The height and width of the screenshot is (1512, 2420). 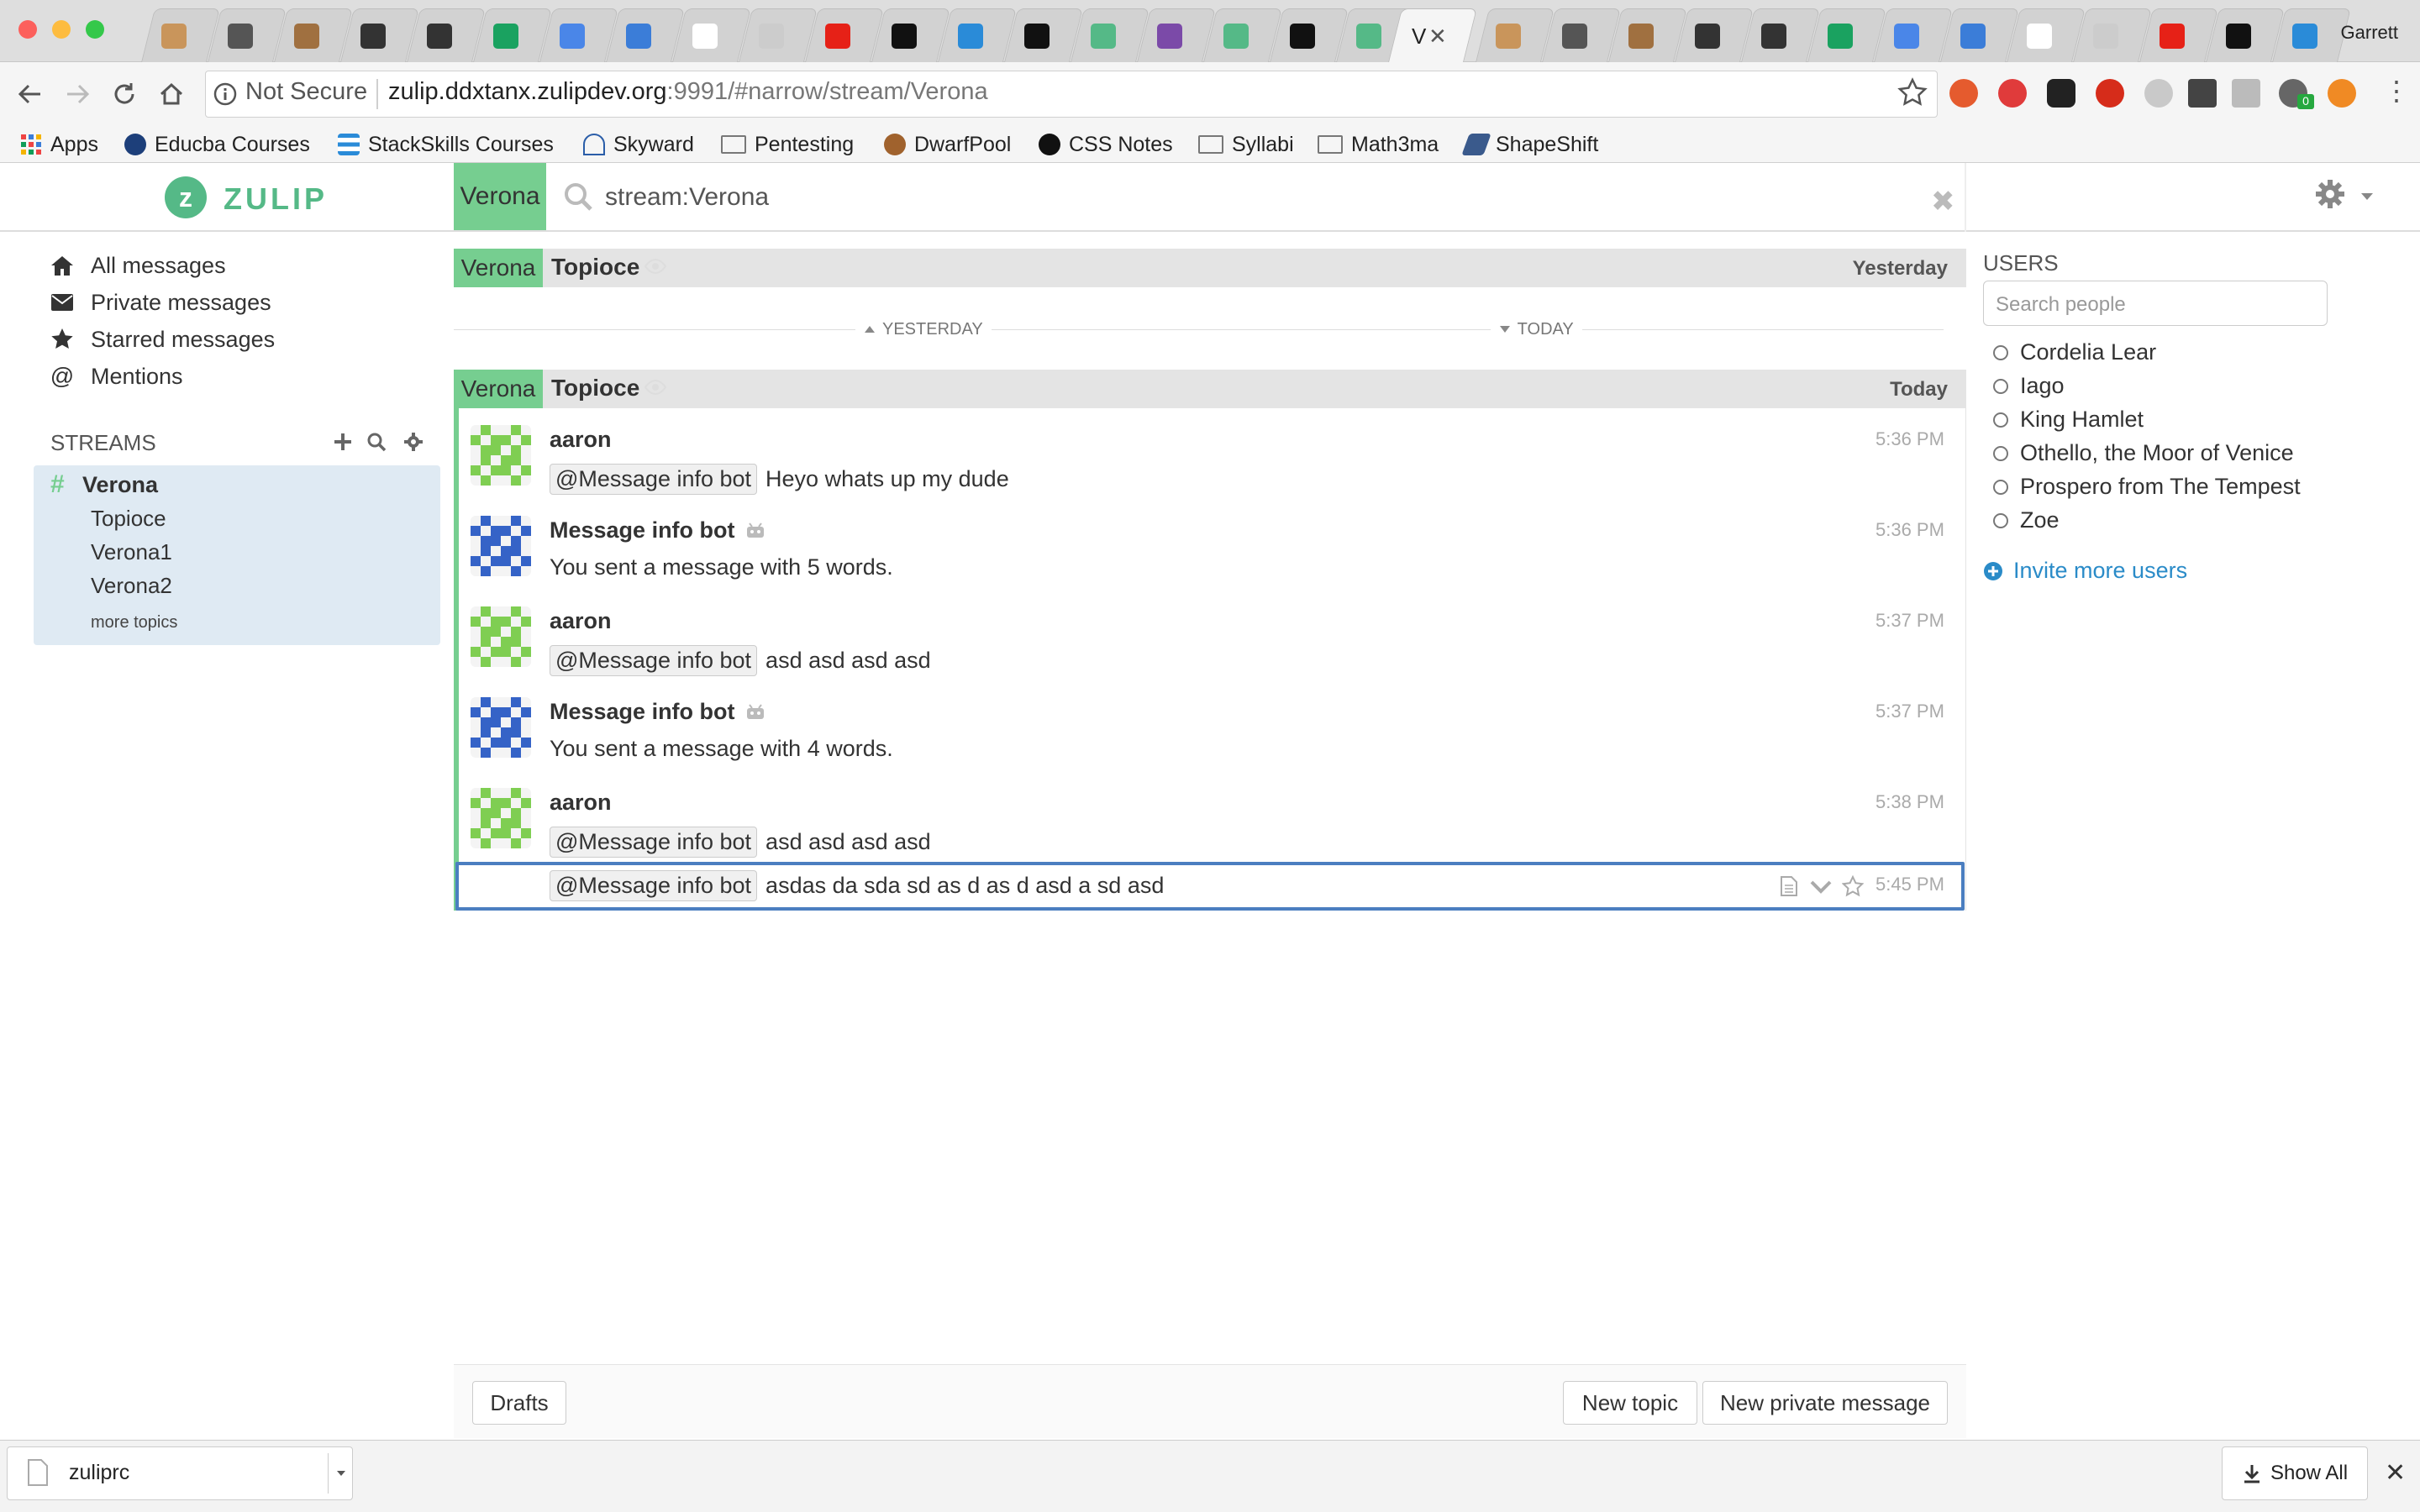 What do you see at coordinates (2074, 352) in the screenshot?
I see `user-list-item: Cordelia Lear` at bounding box center [2074, 352].